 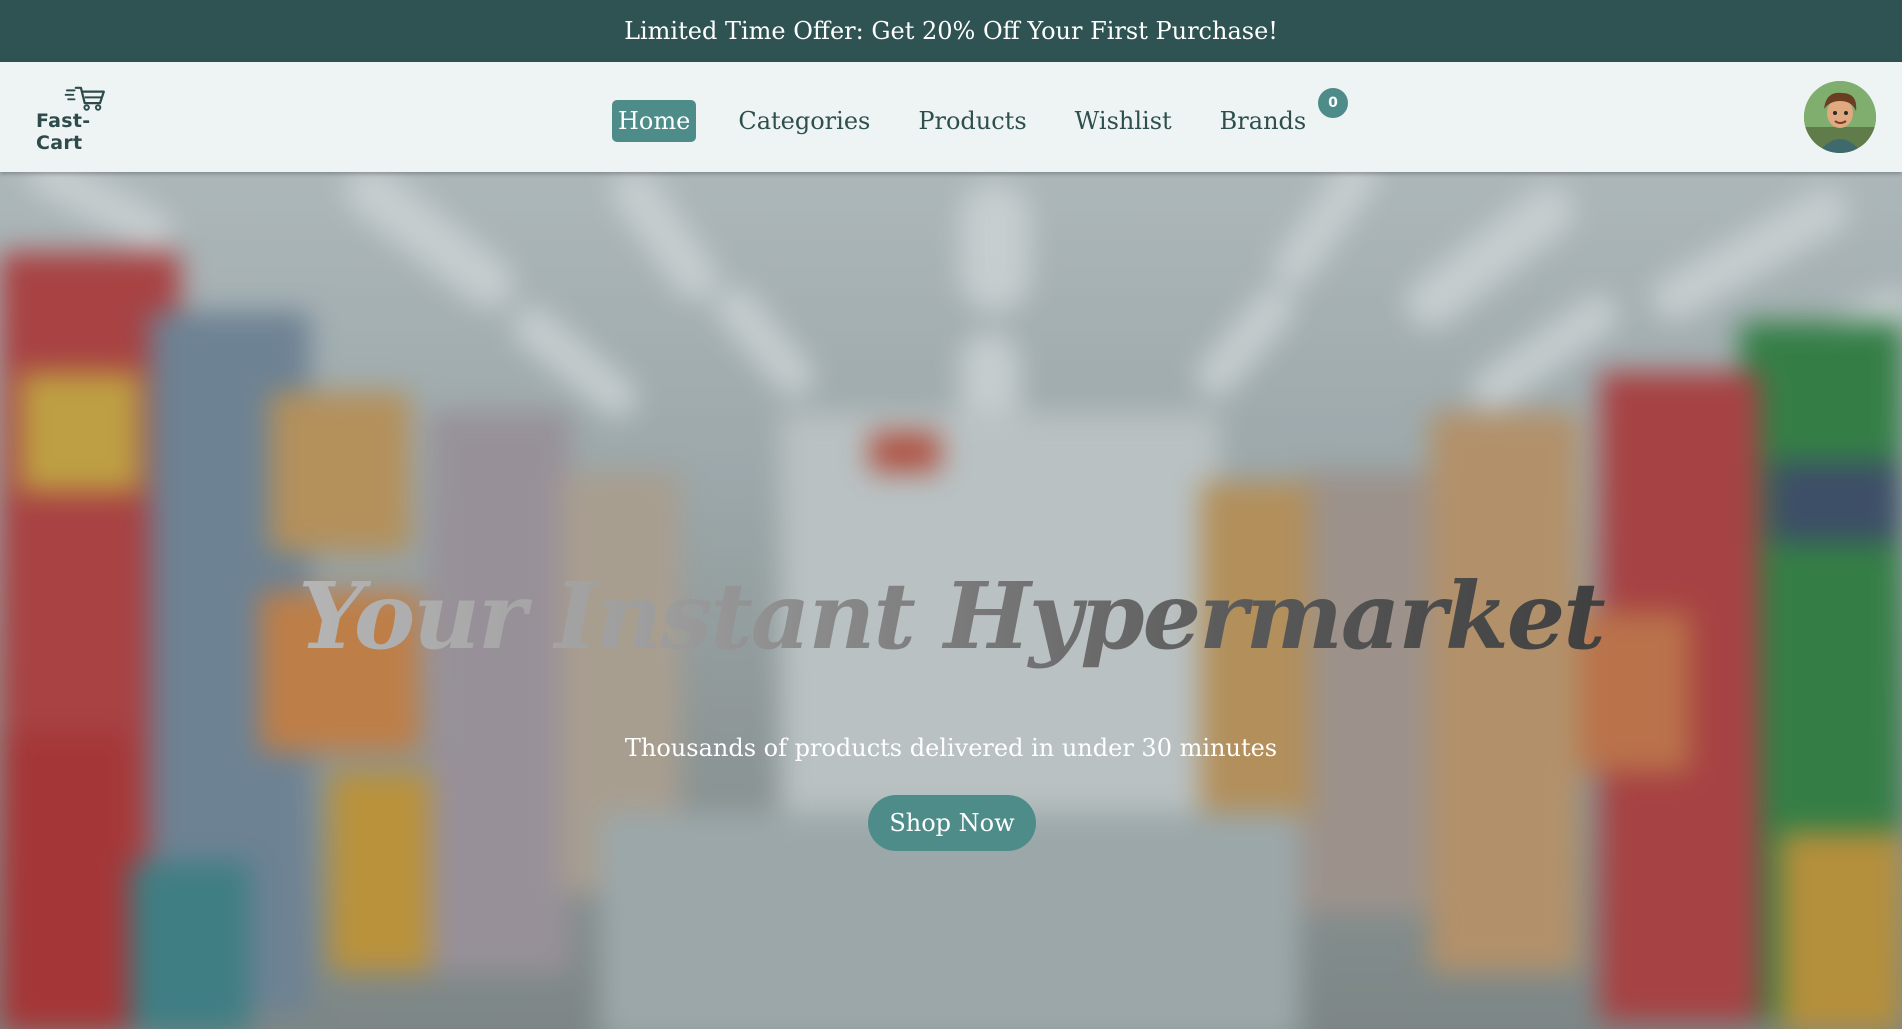 I want to click on user-avatar, so click(x=1840, y=117).